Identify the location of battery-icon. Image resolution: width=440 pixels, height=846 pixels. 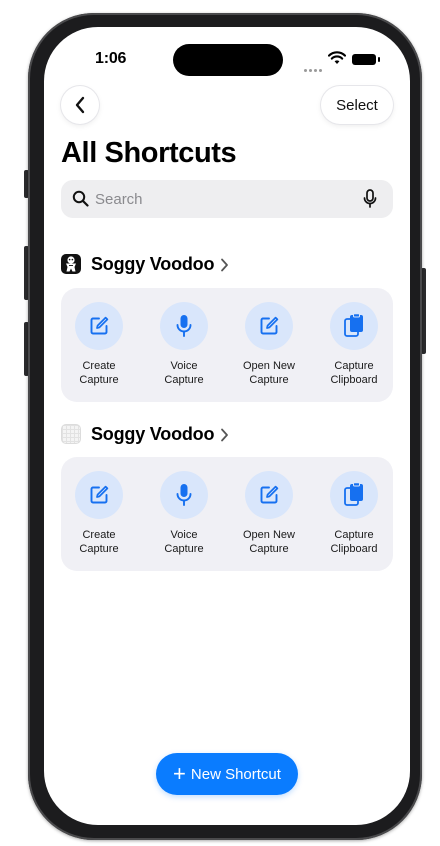
(366, 59).